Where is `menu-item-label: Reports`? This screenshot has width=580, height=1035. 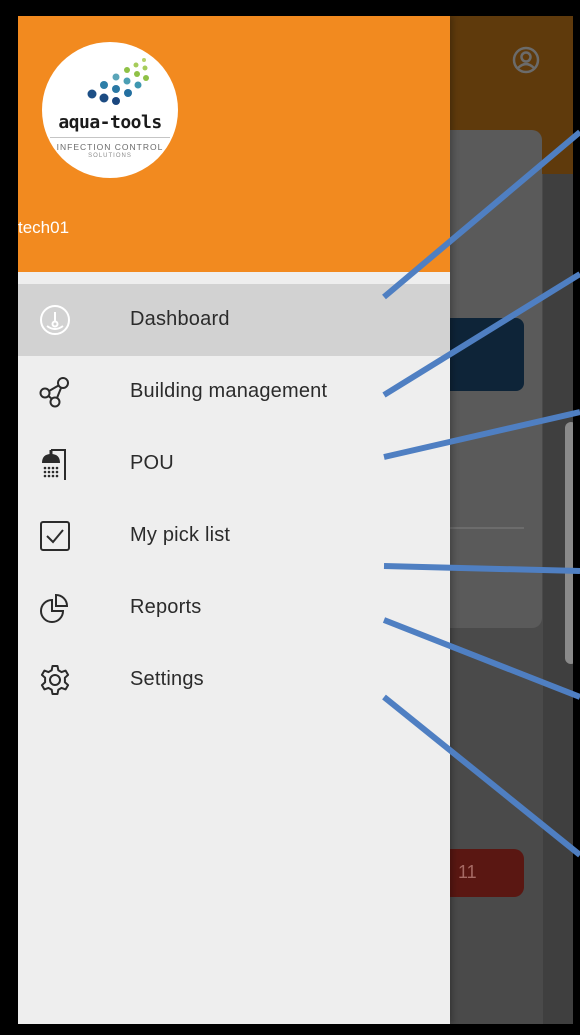 menu-item-label: Reports is located at coordinates (166, 607).